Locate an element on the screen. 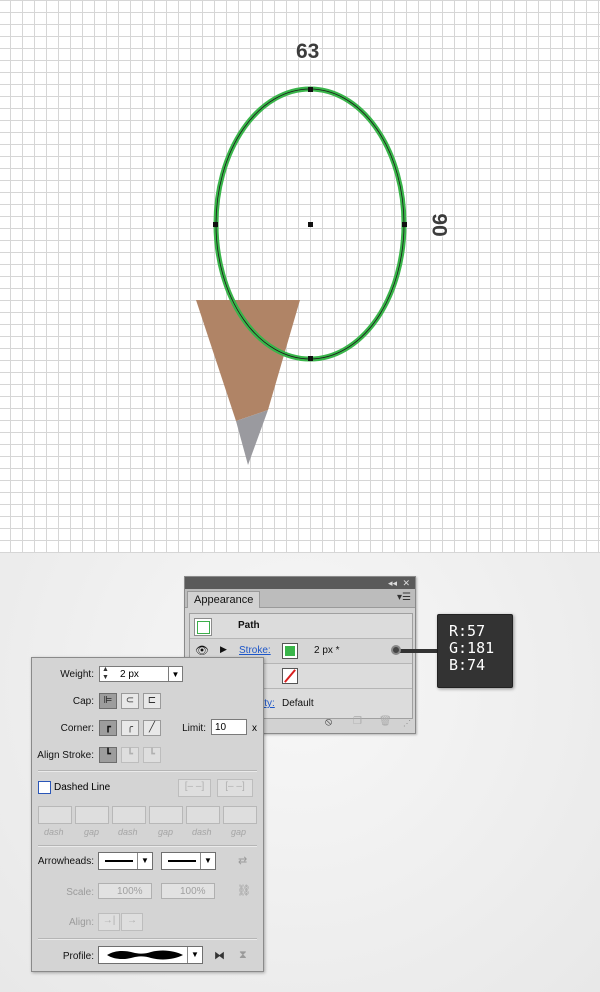  rgb-green: G:181 is located at coordinates (472, 648).